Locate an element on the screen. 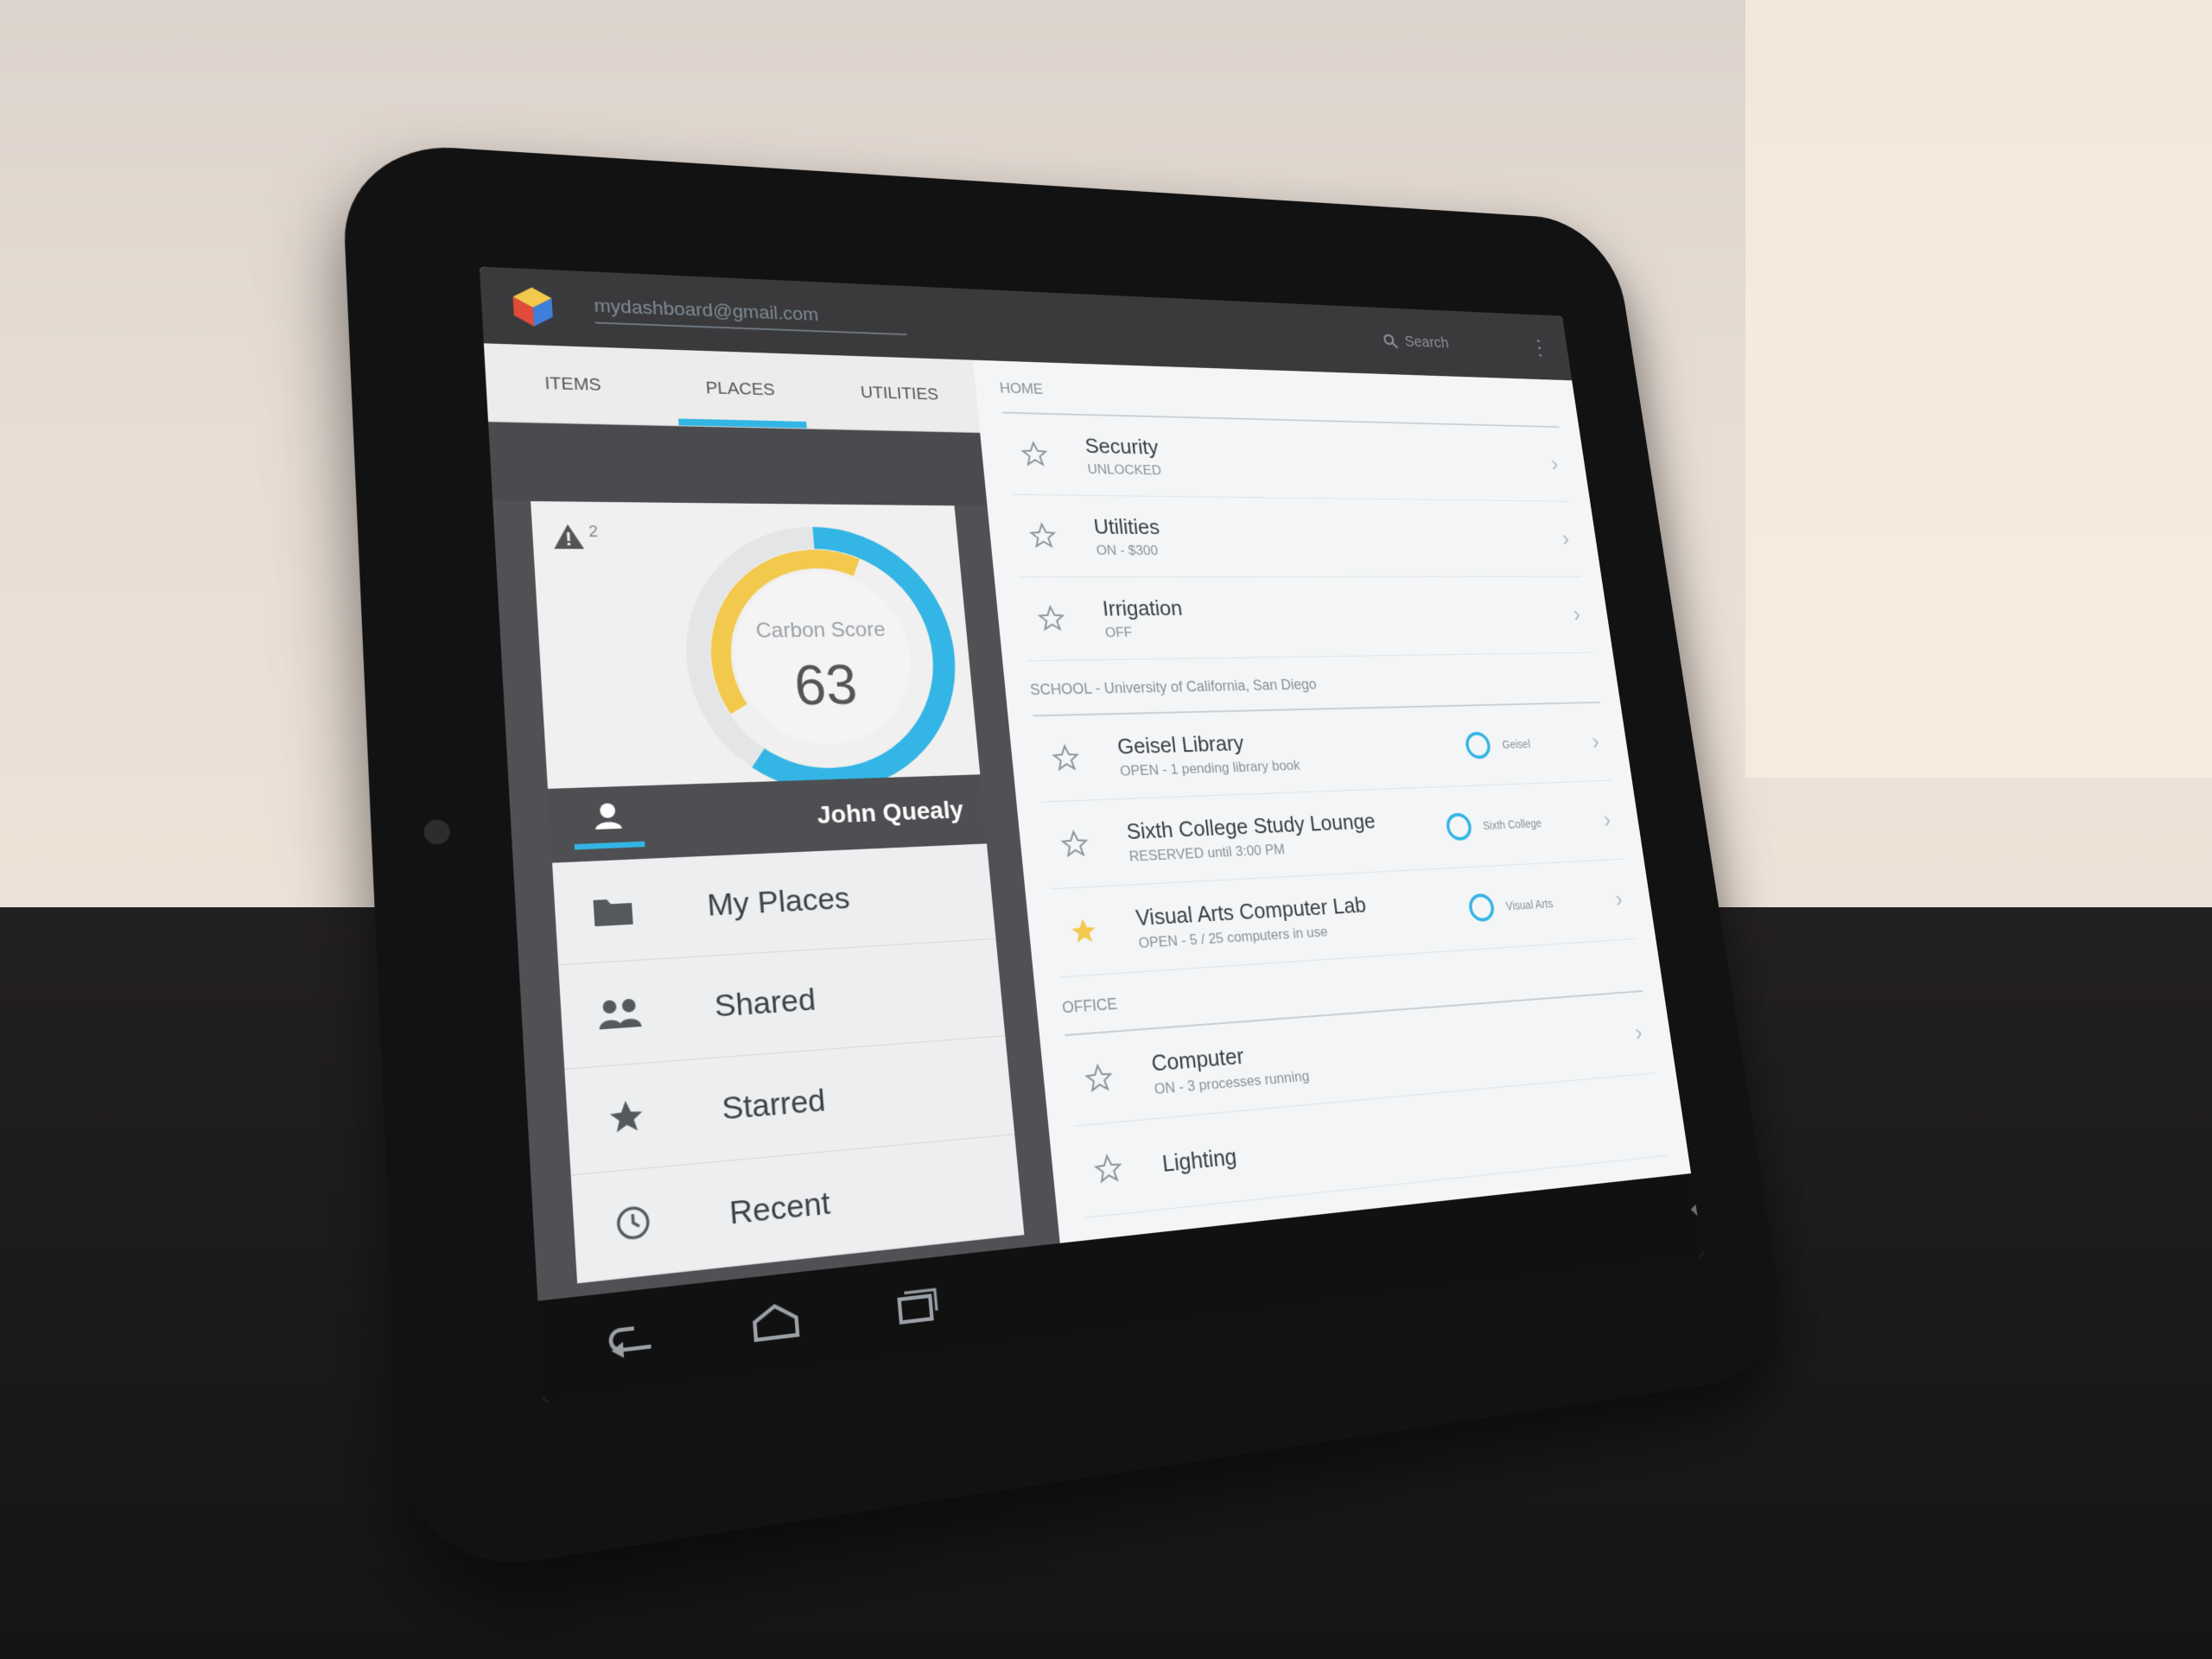  alert-indicator: 2 is located at coordinates (574, 537).